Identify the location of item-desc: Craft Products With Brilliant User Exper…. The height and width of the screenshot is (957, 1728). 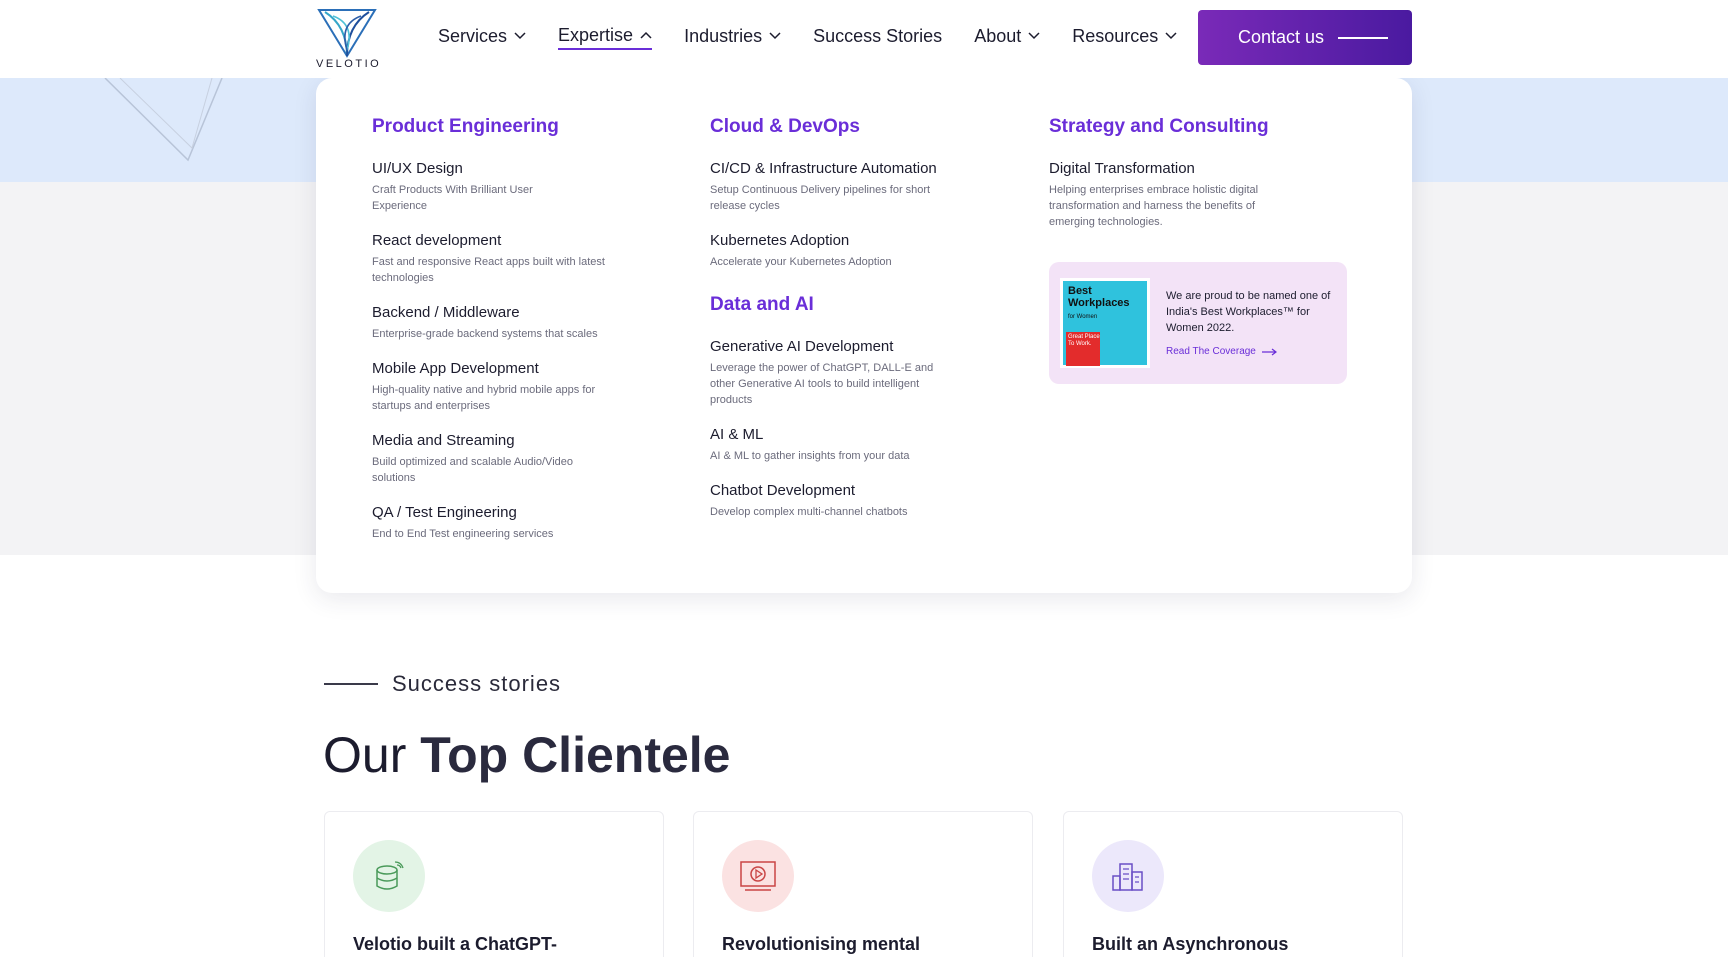
(452, 198).